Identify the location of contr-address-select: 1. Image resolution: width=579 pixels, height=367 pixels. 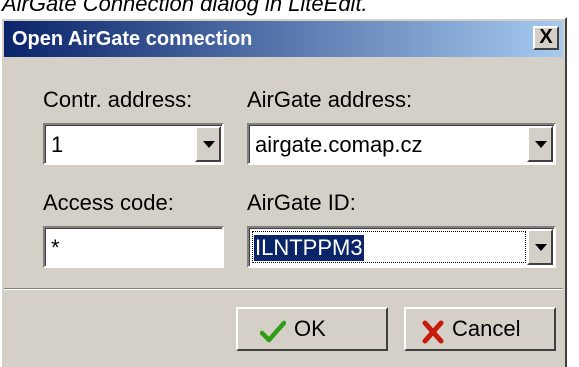
(133, 144).